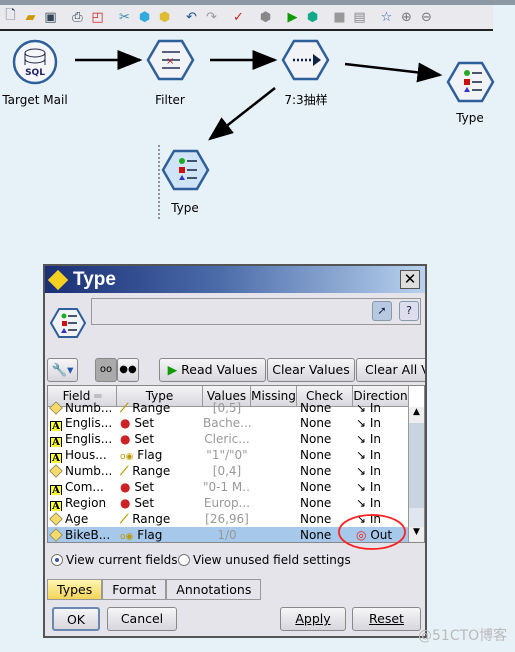  I want to click on table-row: A Com... ● Set "0-1 M... None ↘ In, so click(228, 487).